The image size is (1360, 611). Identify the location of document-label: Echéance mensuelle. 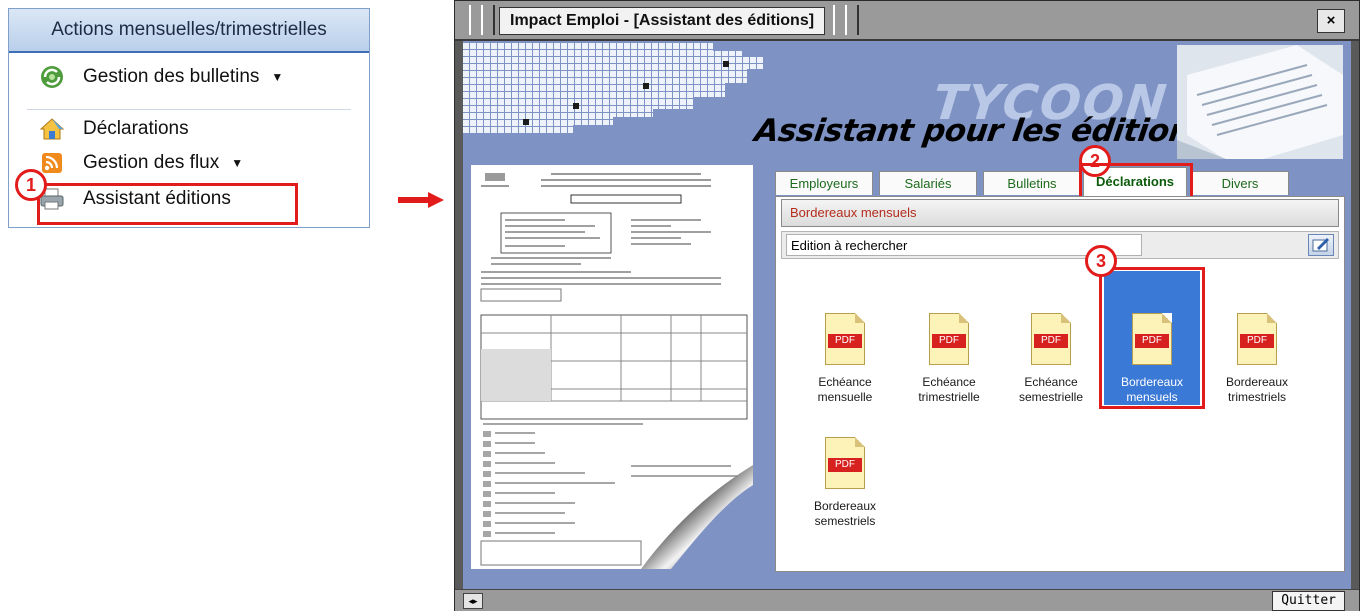
(845, 389).